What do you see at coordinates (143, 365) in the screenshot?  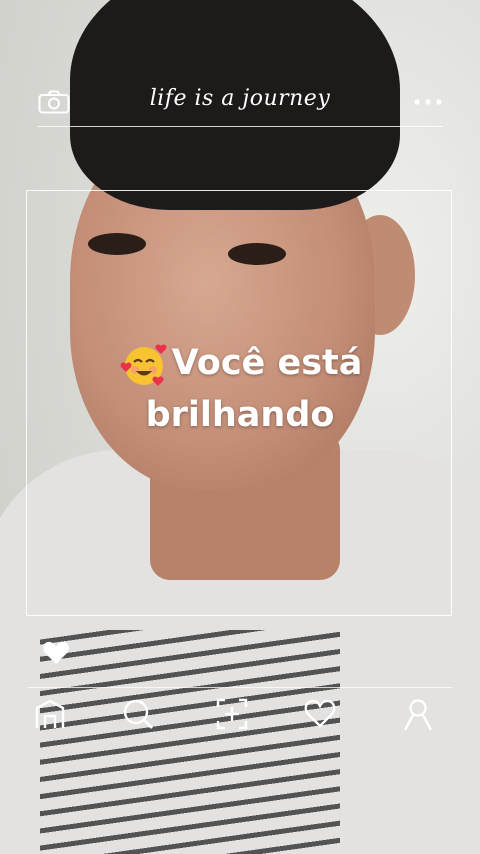 I see `smiling-face-with-hearts-icon` at bounding box center [143, 365].